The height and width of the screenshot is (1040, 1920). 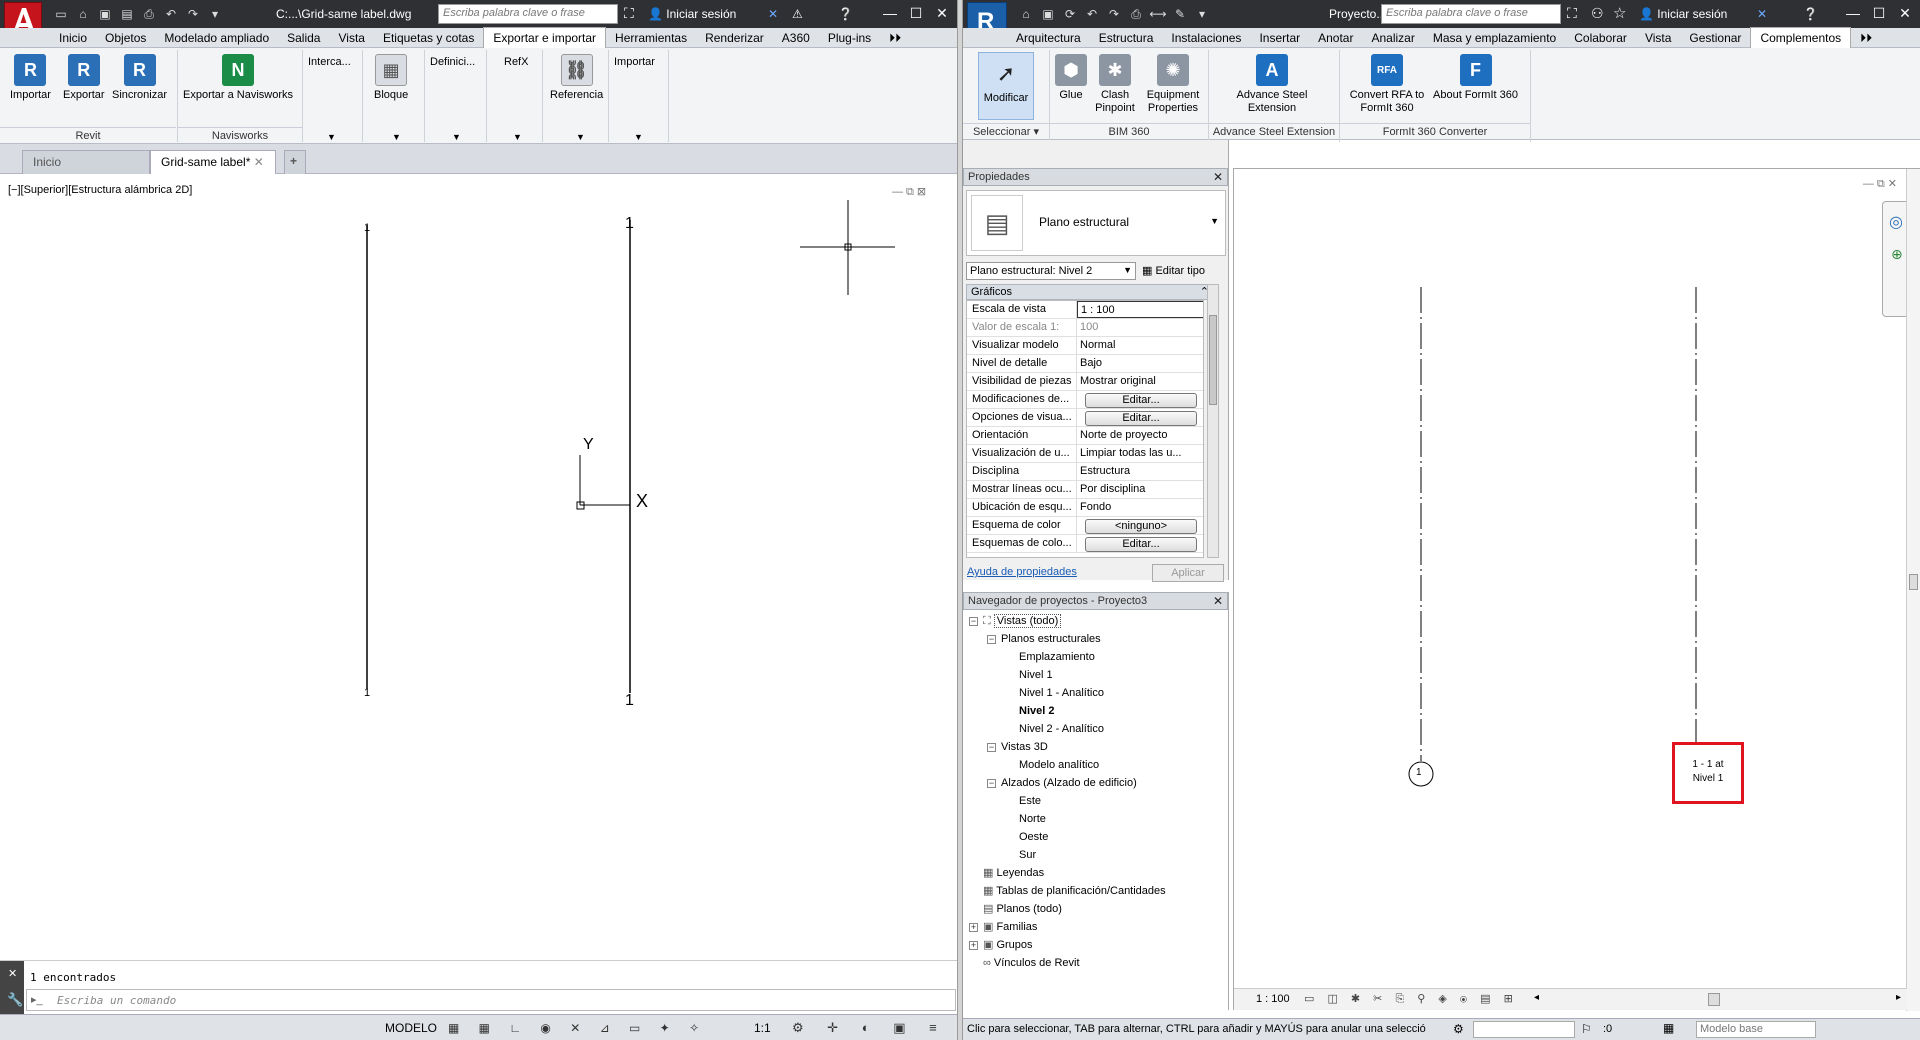 What do you see at coordinates (1051, 639) in the screenshot?
I see `browser-item: Planos estructurales` at bounding box center [1051, 639].